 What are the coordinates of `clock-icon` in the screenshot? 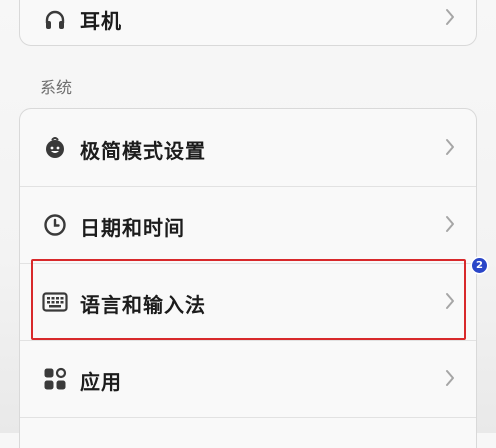 It's located at (55, 225).